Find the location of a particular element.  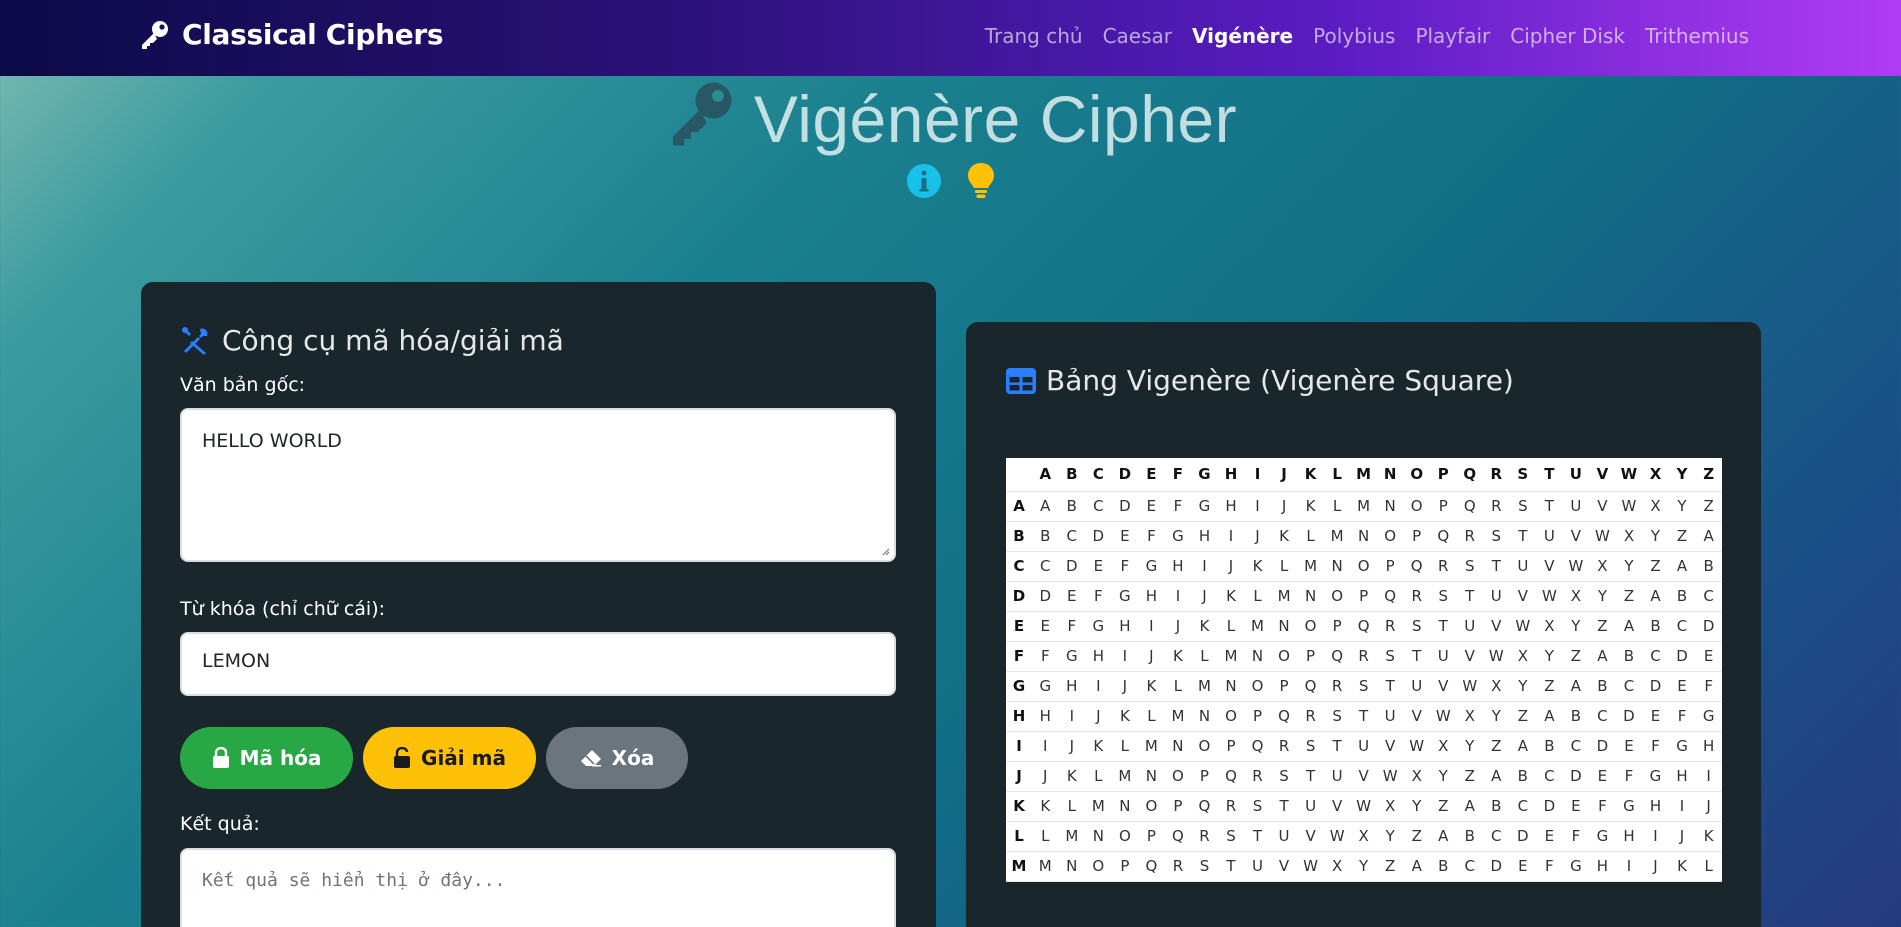

table-corner is located at coordinates (1019, 475).